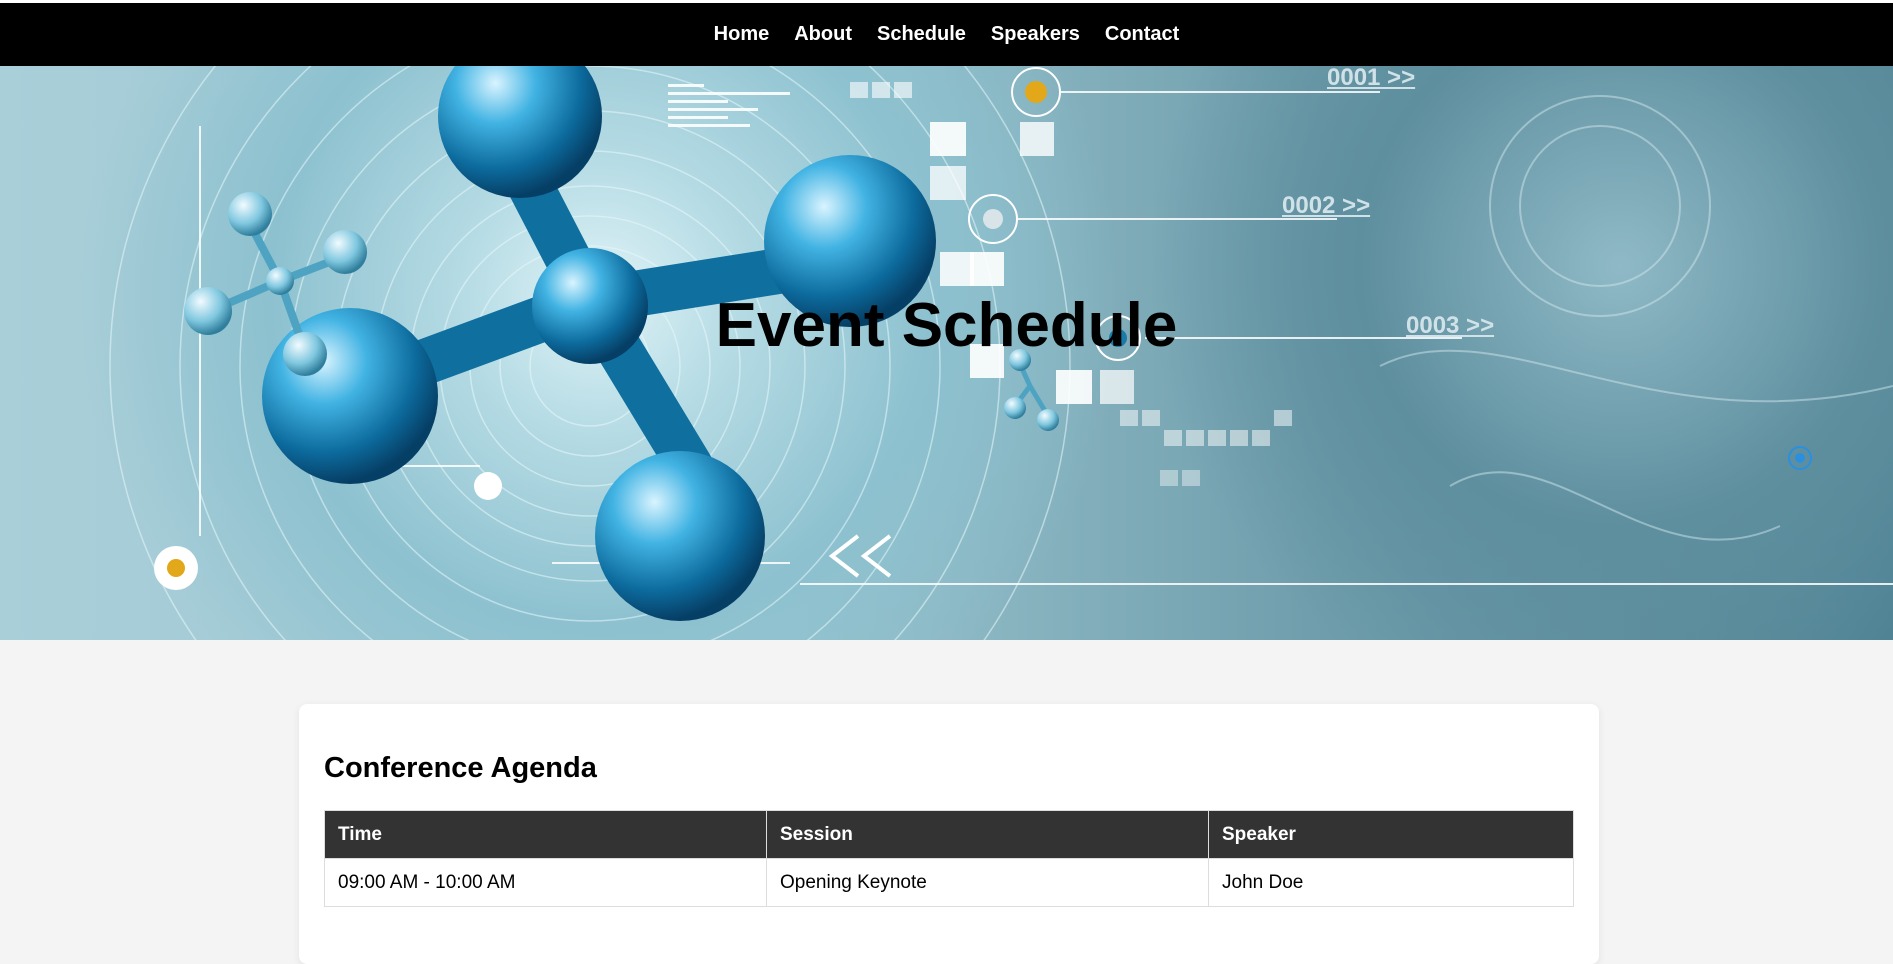 The height and width of the screenshot is (964, 1893). I want to click on cell-time: 09:00 AM - 10:00 AM, so click(545, 882).